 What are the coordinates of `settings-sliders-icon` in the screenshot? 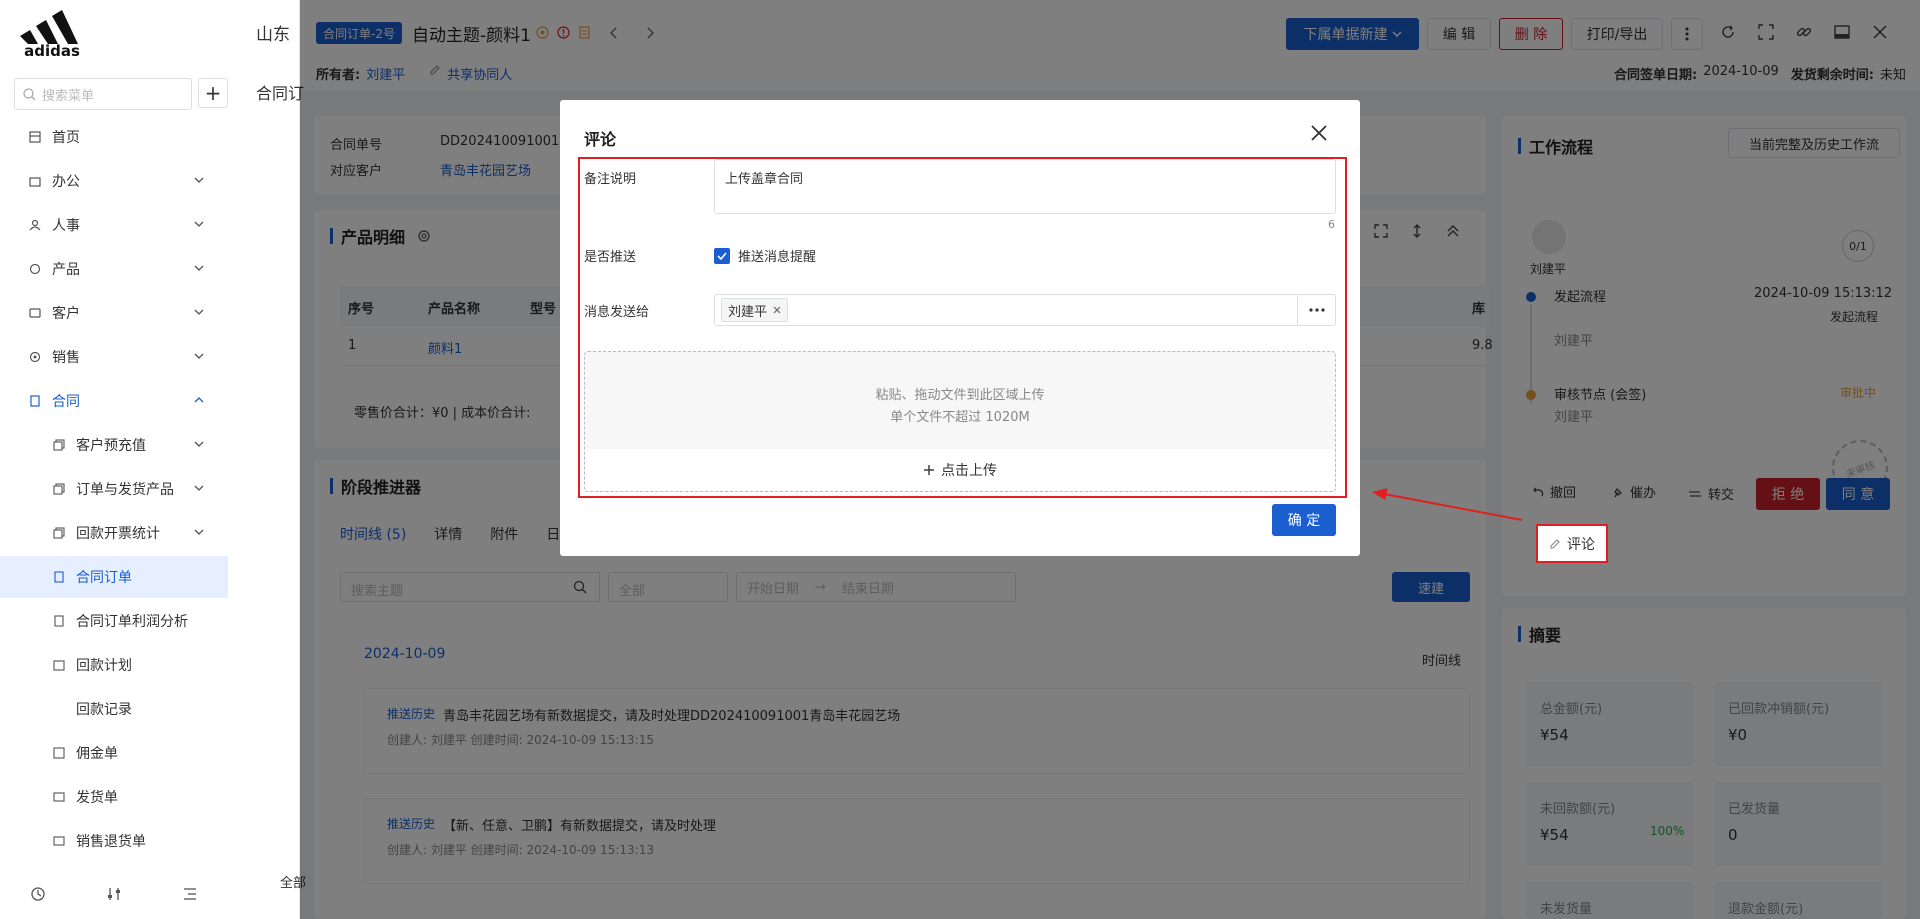 It's located at (114, 894).